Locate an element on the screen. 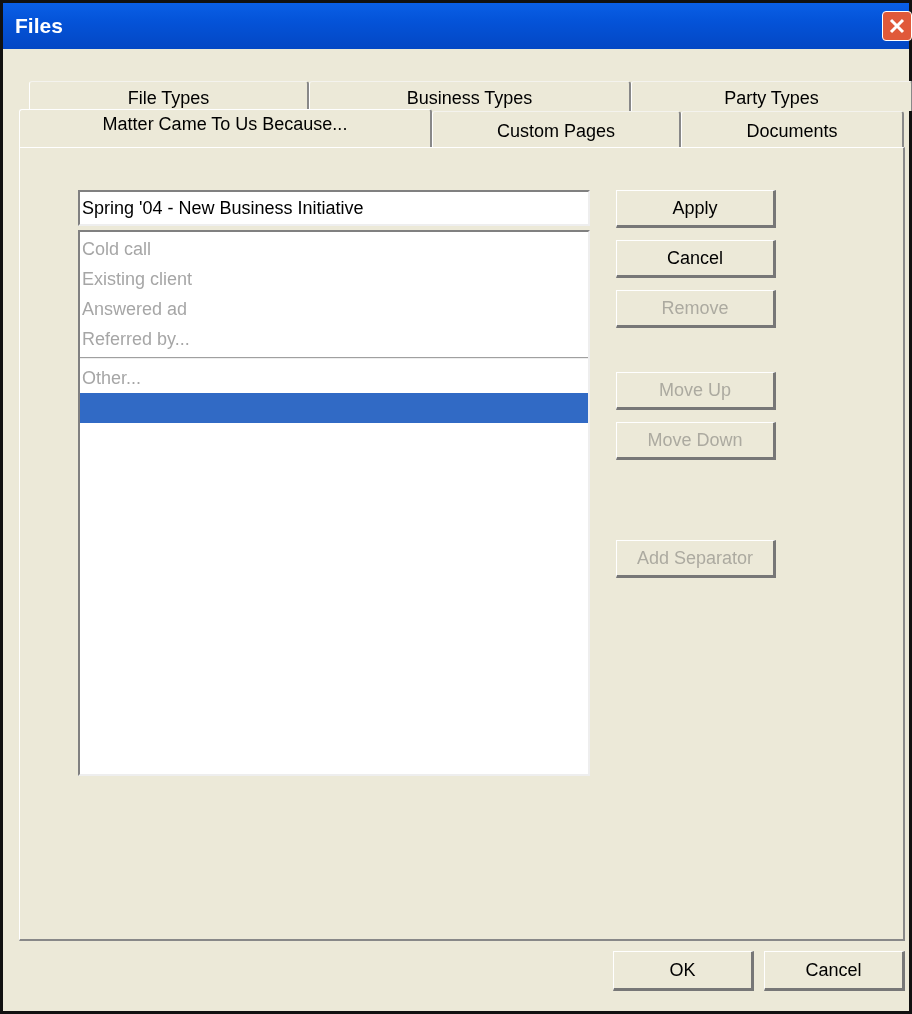 The width and height of the screenshot is (912, 1014). close-icon is located at coordinates (897, 26).